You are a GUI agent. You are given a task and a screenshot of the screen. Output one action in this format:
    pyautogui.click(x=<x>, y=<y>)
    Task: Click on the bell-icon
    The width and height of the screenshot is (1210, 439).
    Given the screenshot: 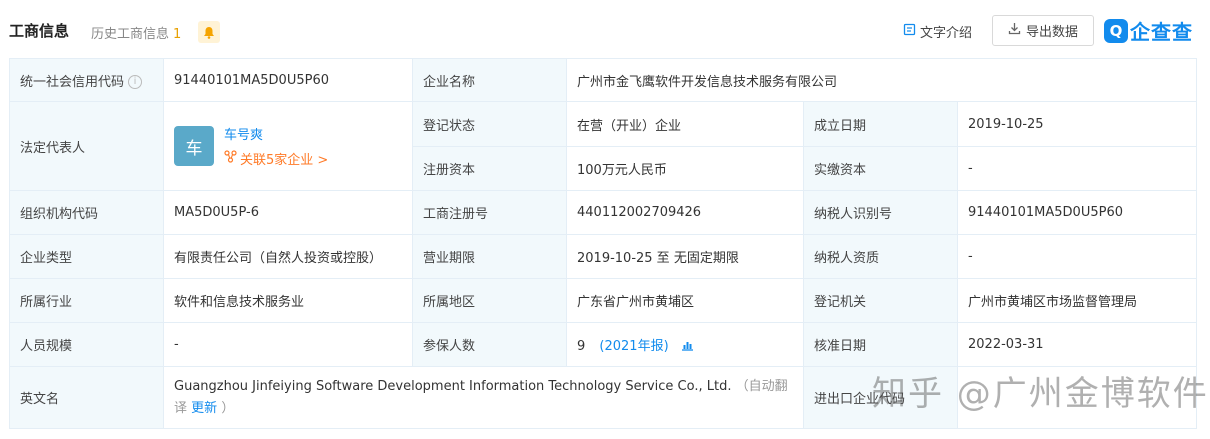 What is the action you would take?
    pyautogui.click(x=209, y=32)
    